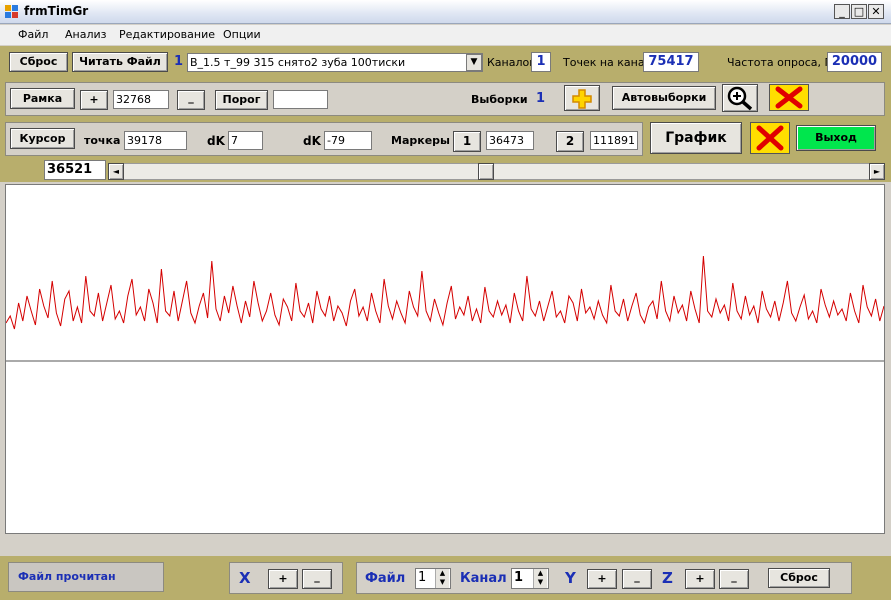 Image resolution: width=891 pixels, height=600 pixels. What do you see at coordinates (511, 62) in the screenshot?
I see `channels-label: Каналов` at bounding box center [511, 62].